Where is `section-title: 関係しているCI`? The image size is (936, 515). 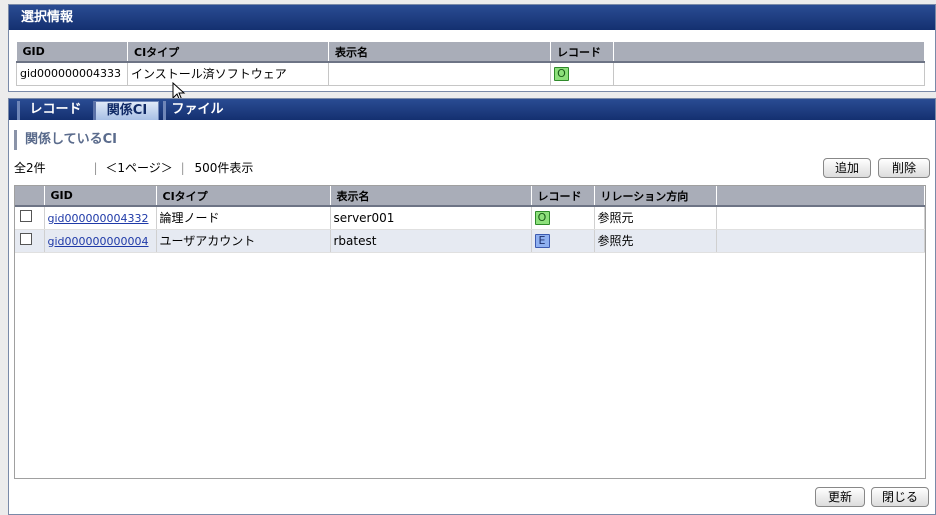 section-title: 関係しているCI is located at coordinates (65, 140).